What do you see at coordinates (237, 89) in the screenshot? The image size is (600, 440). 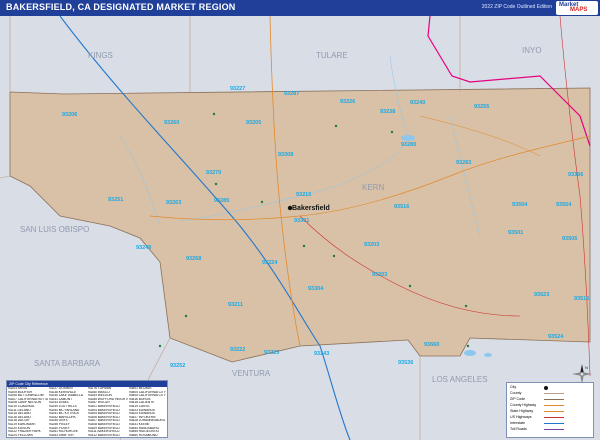 I see `zip-label: 93227` at bounding box center [237, 89].